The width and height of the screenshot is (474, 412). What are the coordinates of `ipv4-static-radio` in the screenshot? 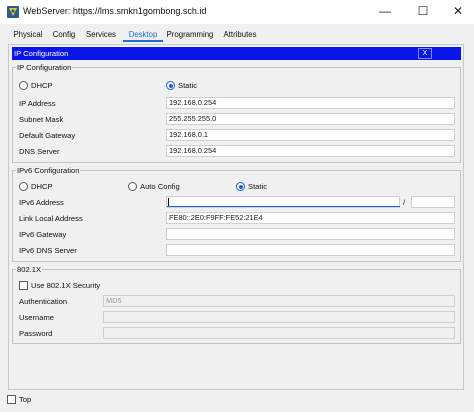 It's located at (170, 85).